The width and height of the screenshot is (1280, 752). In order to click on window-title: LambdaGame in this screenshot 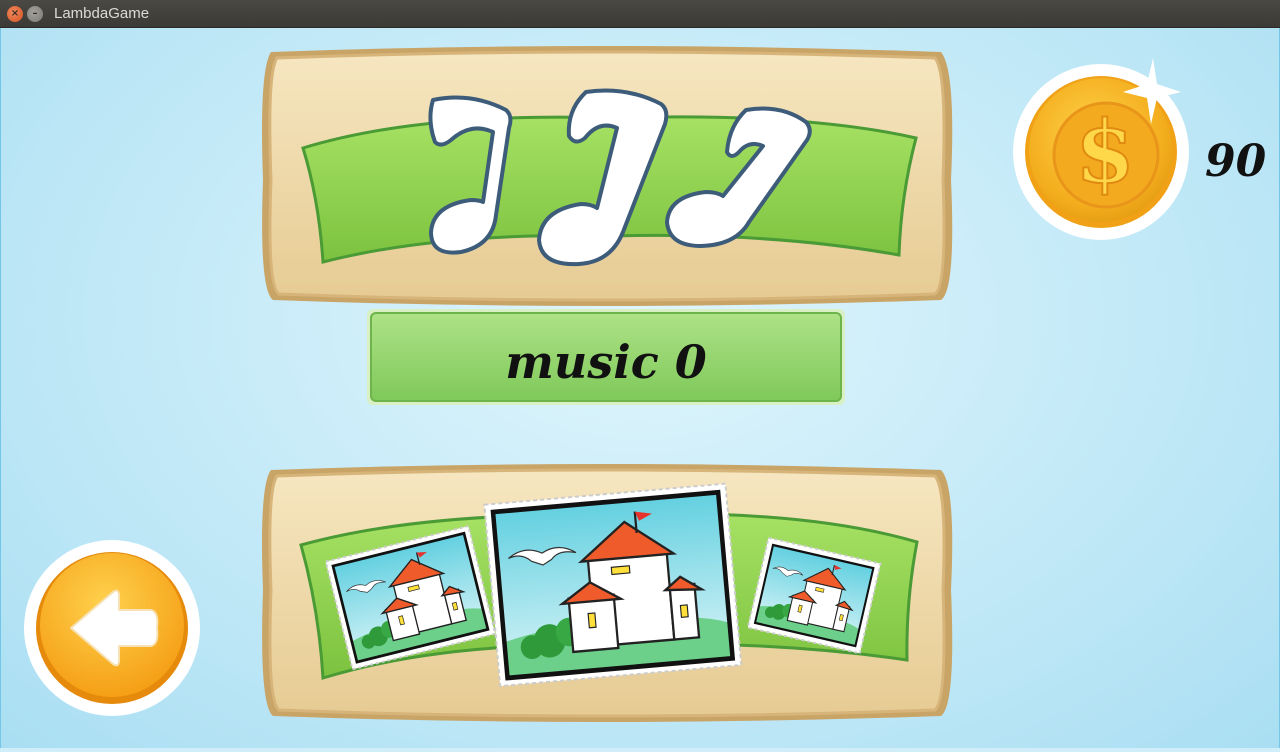, I will do `click(102, 13)`.